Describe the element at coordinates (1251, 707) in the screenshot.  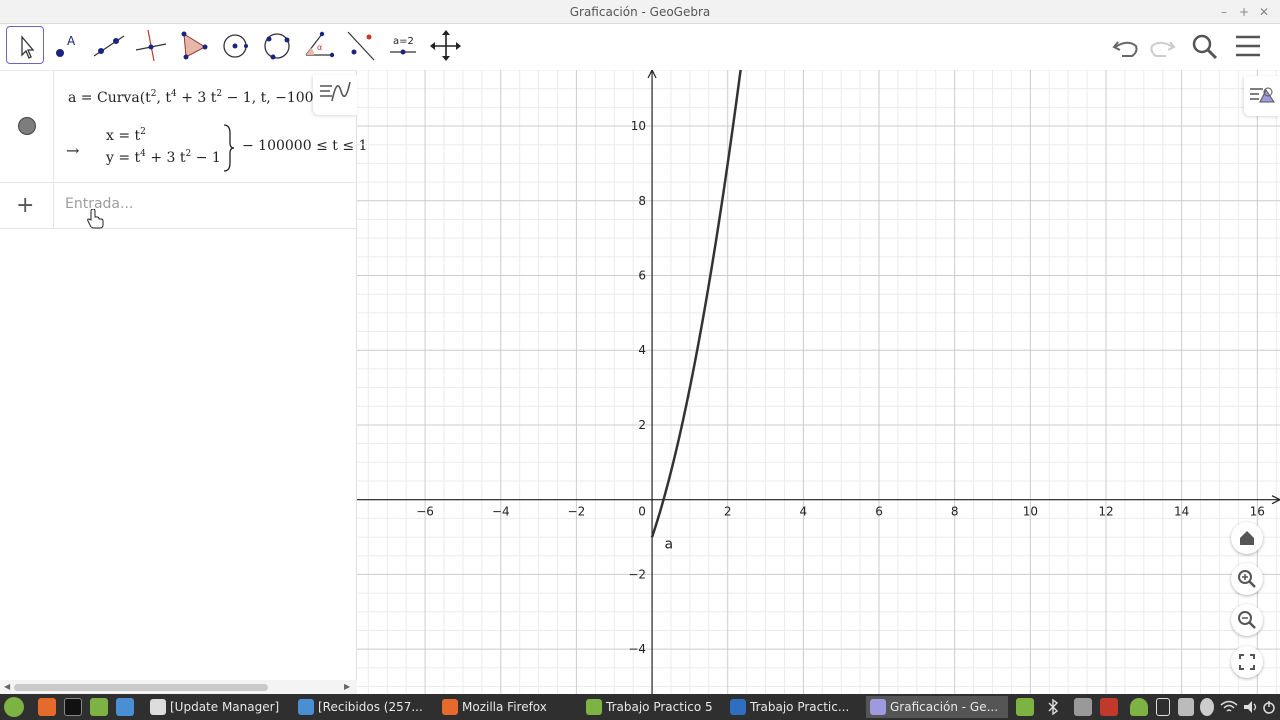
I see `volume-icon` at that location.